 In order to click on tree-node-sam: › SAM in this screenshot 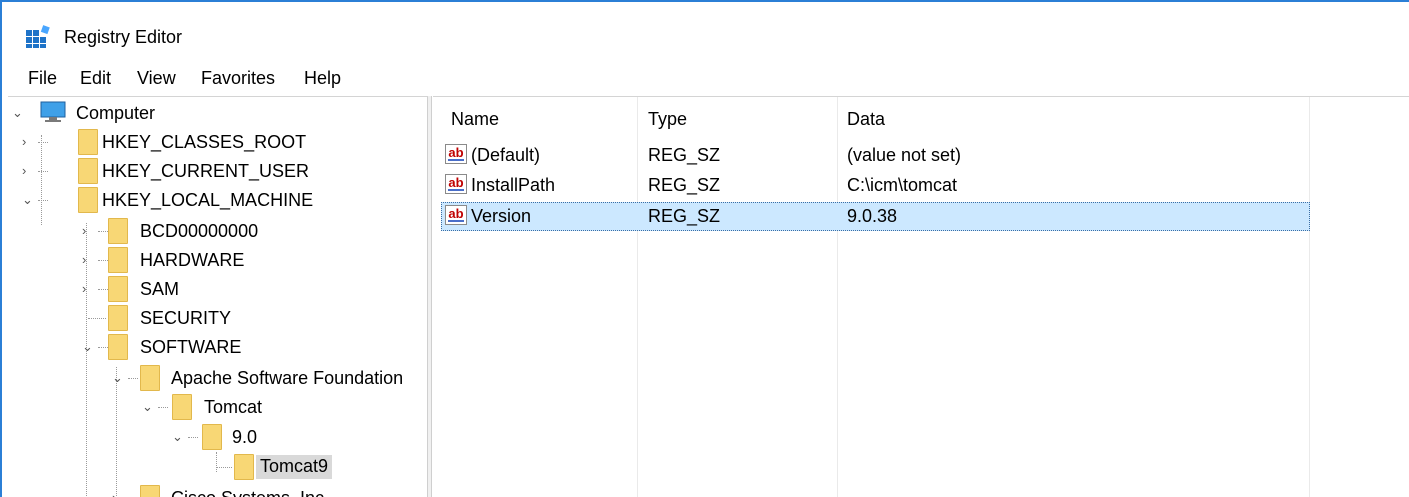, I will do `click(208, 289)`.